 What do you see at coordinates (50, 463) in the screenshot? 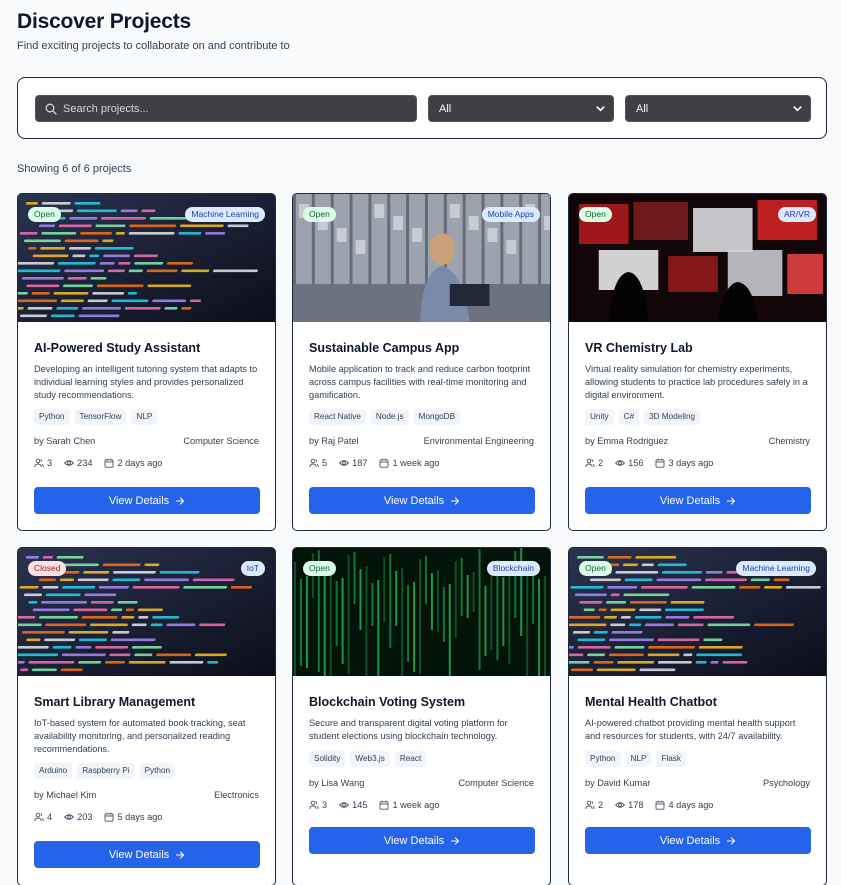
I see `members-count: 3` at bounding box center [50, 463].